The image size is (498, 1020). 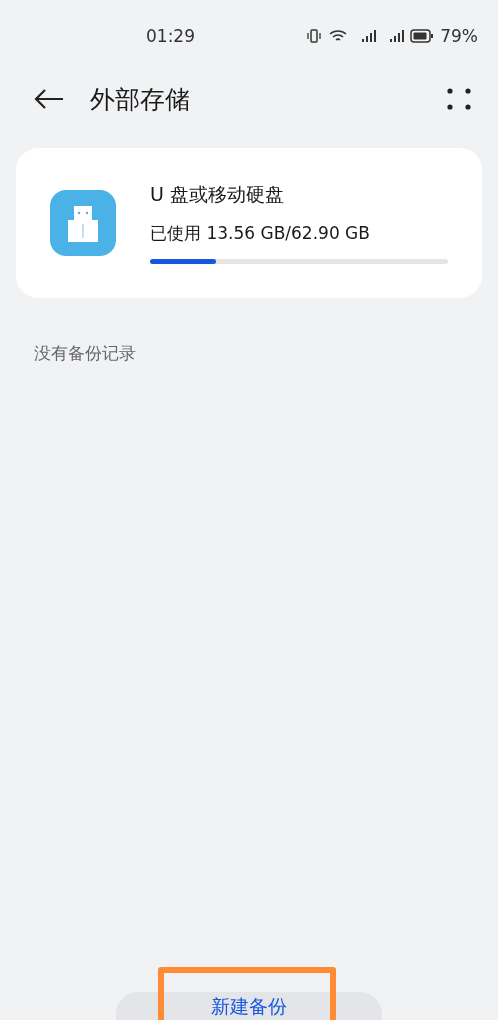 What do you see at coordinates (85, 353) in the screenshot?
I see `empty-message: 没有备份记录` at bounding box center [85, 353].